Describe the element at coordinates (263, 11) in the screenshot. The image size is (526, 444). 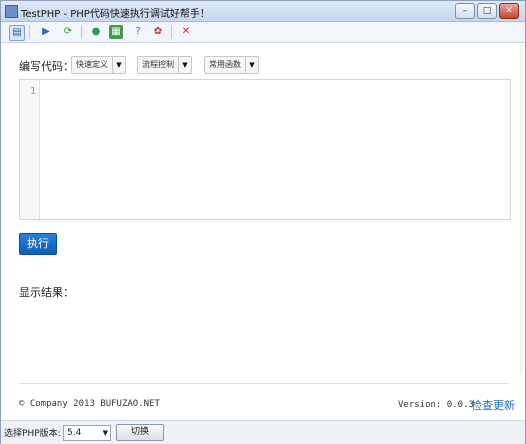
I see `title-bar: TestPHP - PHP代码快速执行调试好帮手！ – □ ✕` at that location.